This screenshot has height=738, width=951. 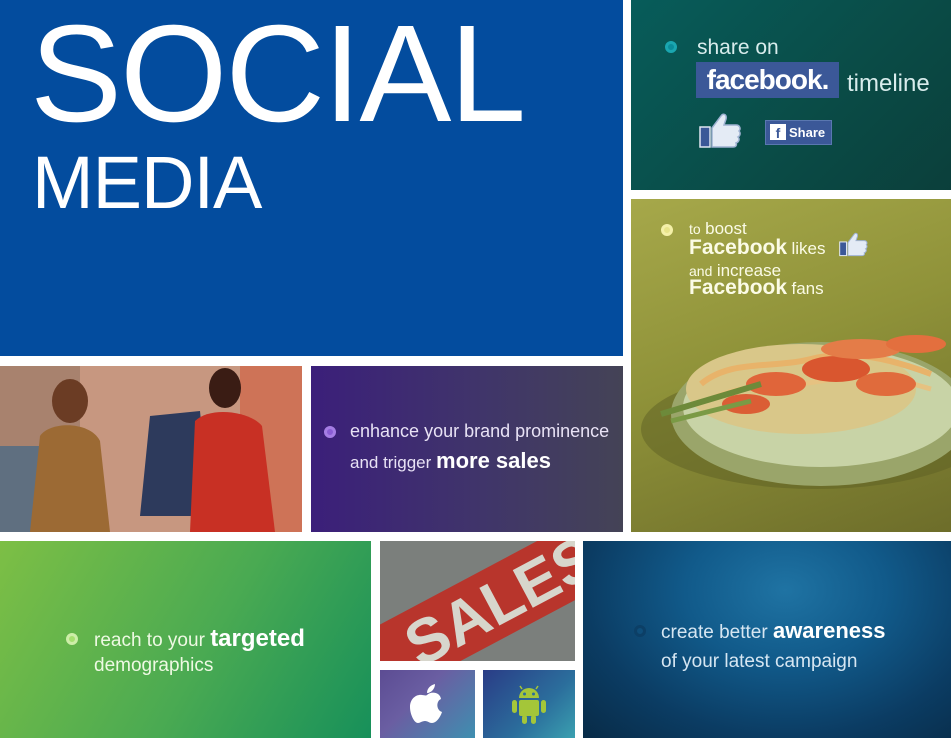 I want to click on share-on-text: share on, so click(x=738, y=47).